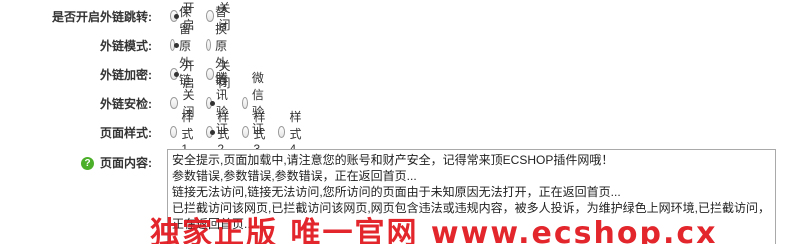 This screenshot has height=244, width=808. Describe the element at coordinates (126, 132) in the screenshot. I see `field-label: 页面样式:` at that location.